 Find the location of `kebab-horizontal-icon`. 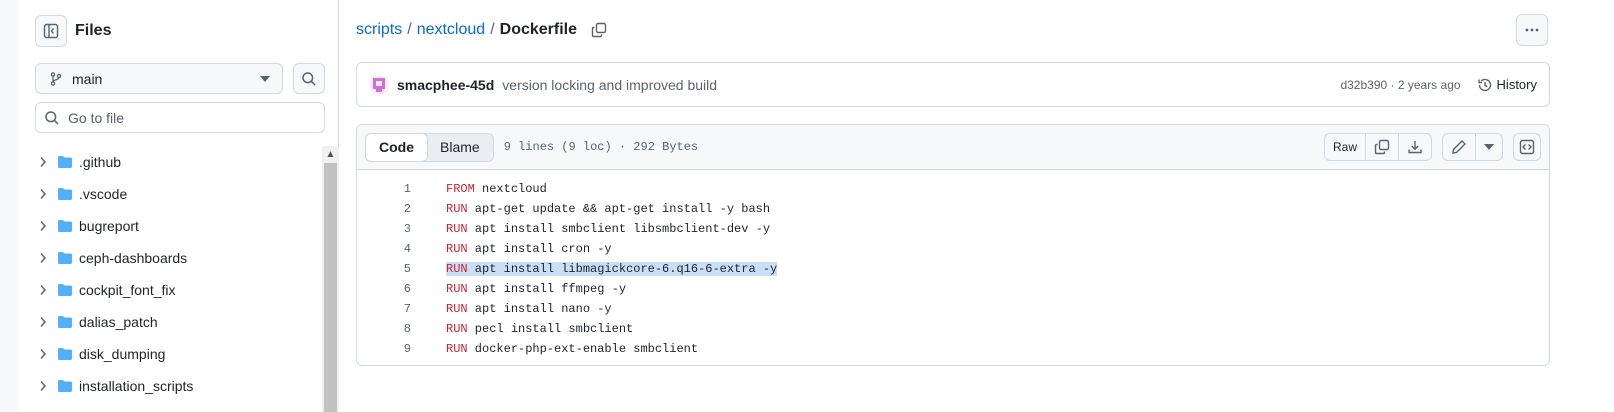

kebab-horizontal-icon is located at coordinates (1532, 30).